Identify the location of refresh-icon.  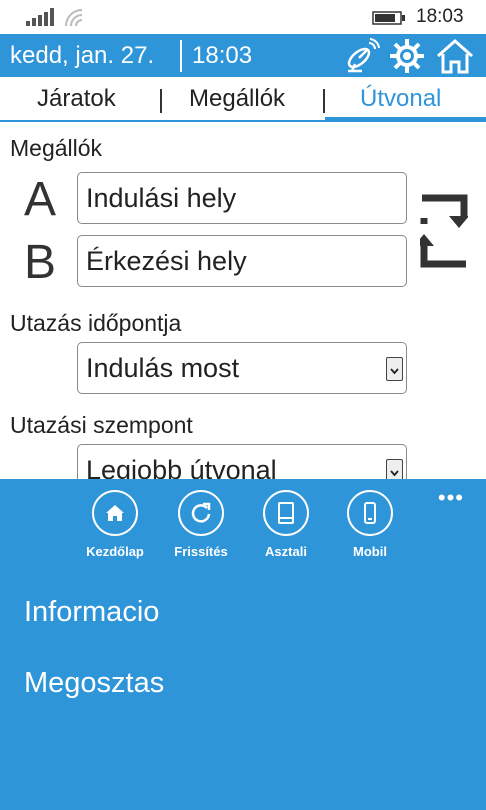
(201, 513).